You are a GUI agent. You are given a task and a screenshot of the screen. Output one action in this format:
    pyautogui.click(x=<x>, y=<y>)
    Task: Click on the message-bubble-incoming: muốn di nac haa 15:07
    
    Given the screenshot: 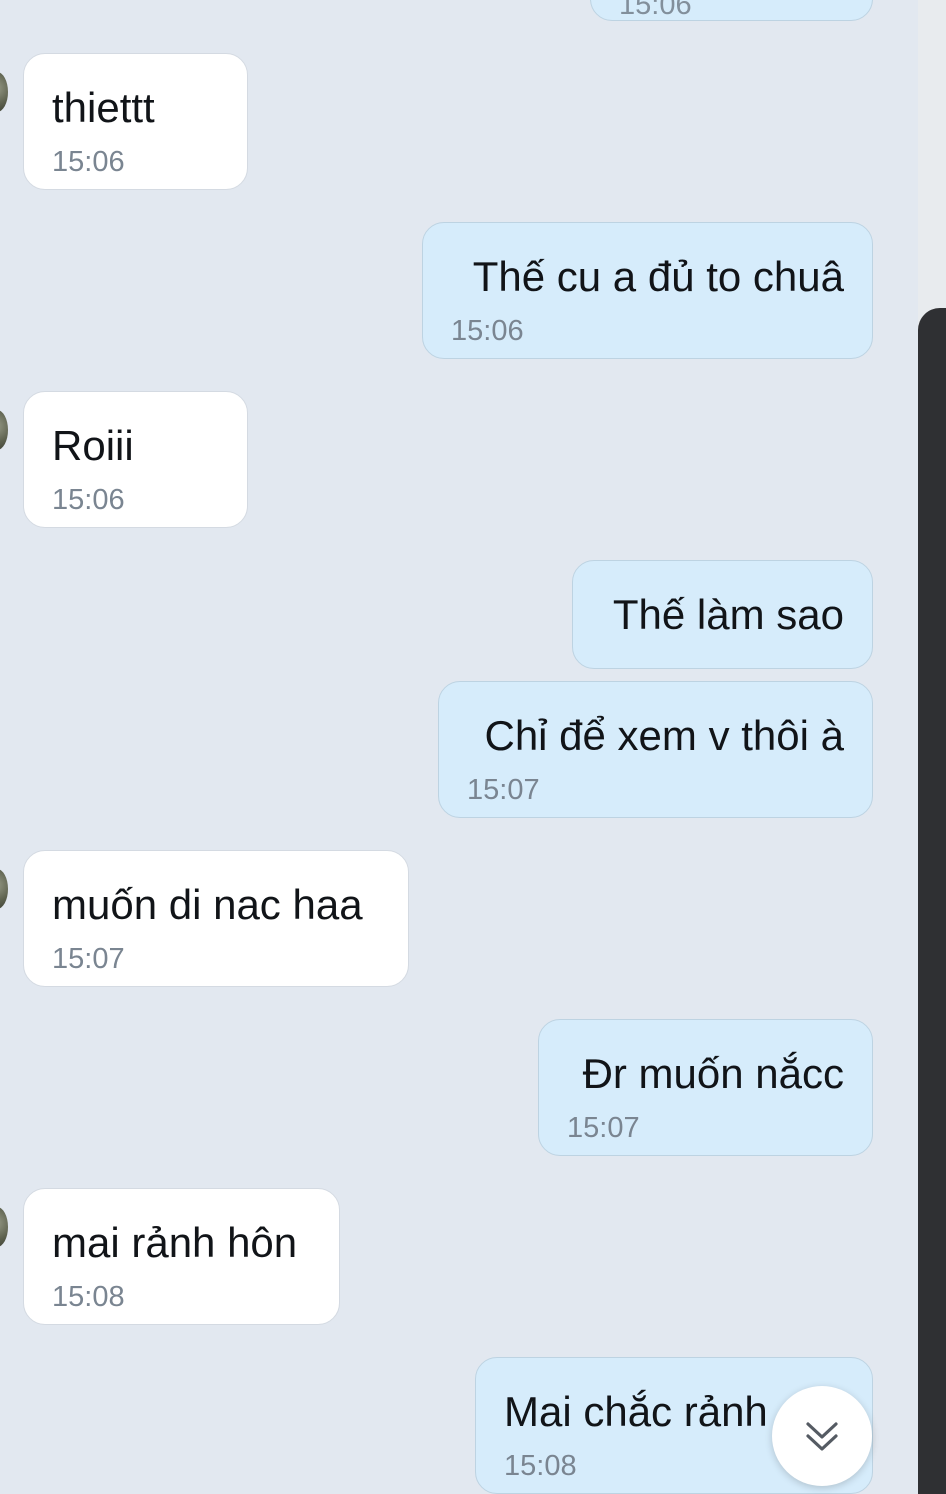 What is the action you would take?
    pyautogui.click(x=216, y=918)
    